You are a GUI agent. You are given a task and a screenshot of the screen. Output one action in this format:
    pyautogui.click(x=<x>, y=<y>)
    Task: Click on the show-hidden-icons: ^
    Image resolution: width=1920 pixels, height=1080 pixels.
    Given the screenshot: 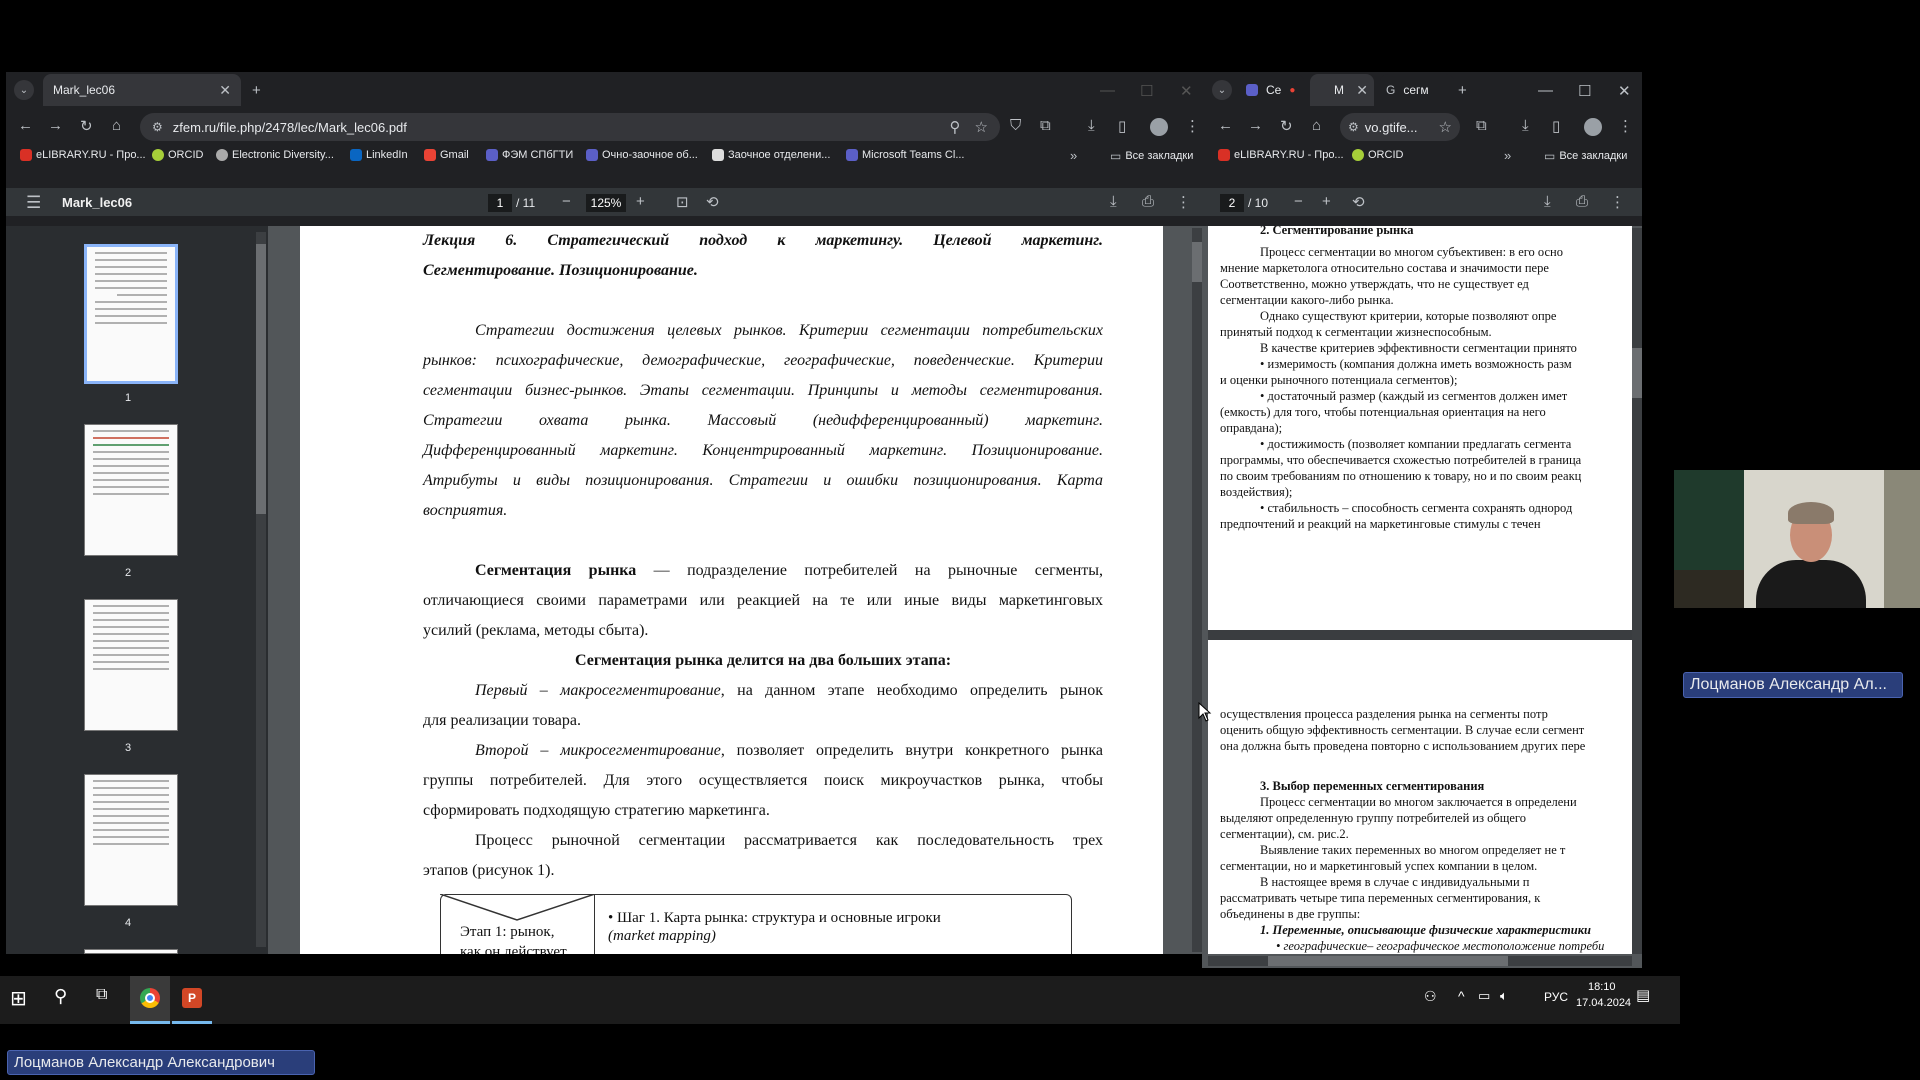 What is the action you would take?
    pyautogui.click(x=1461, y=996)
    